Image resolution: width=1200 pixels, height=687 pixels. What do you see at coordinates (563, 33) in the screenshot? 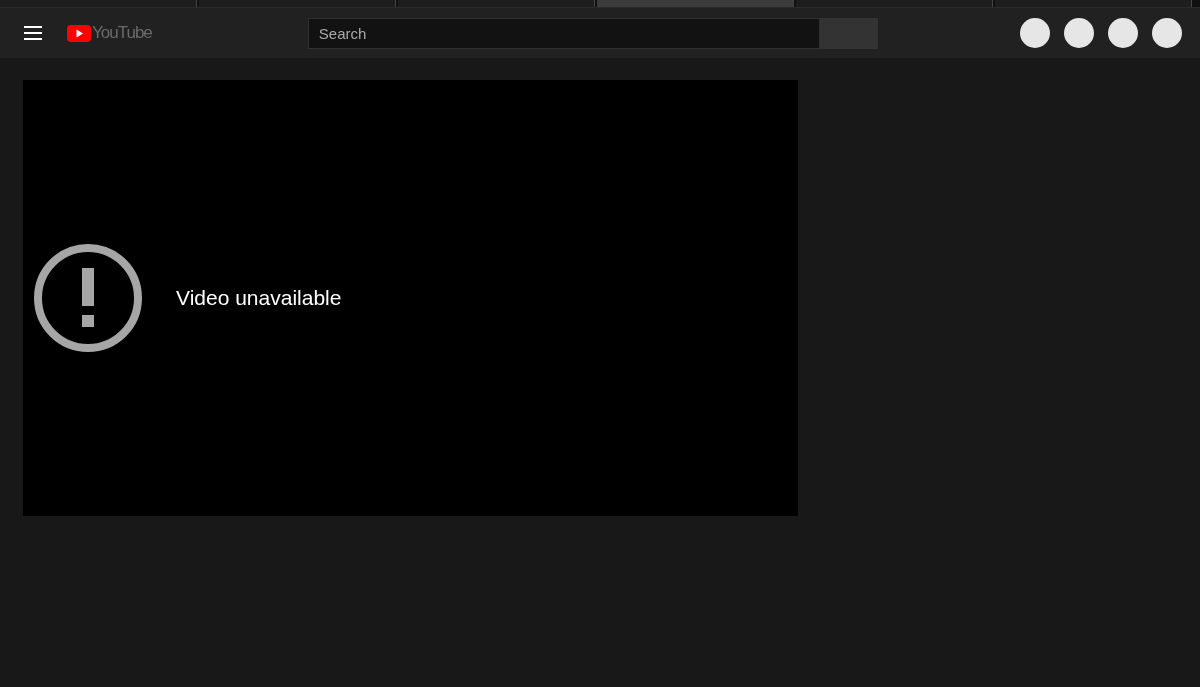
I see `search-field: Search` at bounding box center [563, 33].